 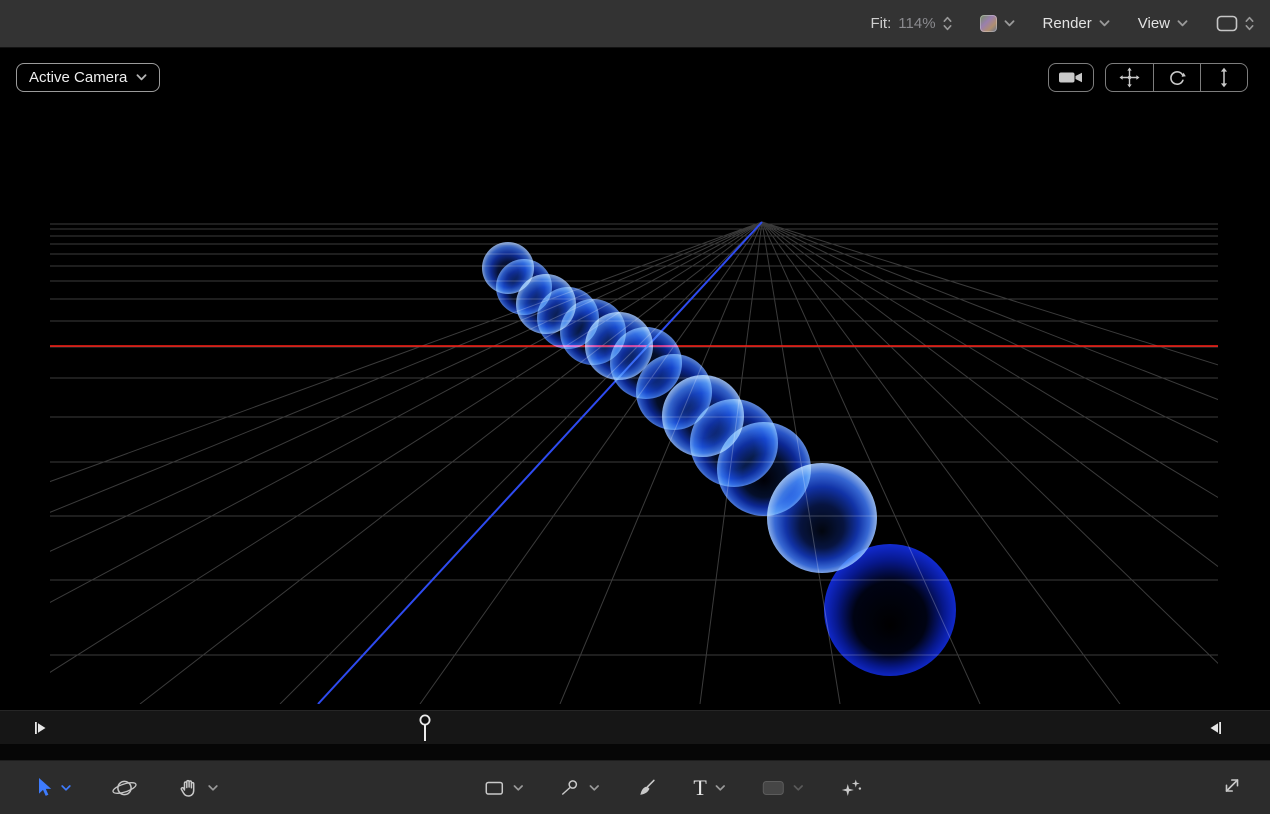 What do you see at coordinates (187, 788) in the screenshot?
I see `hand-icon` at bounding box center [187, 788].